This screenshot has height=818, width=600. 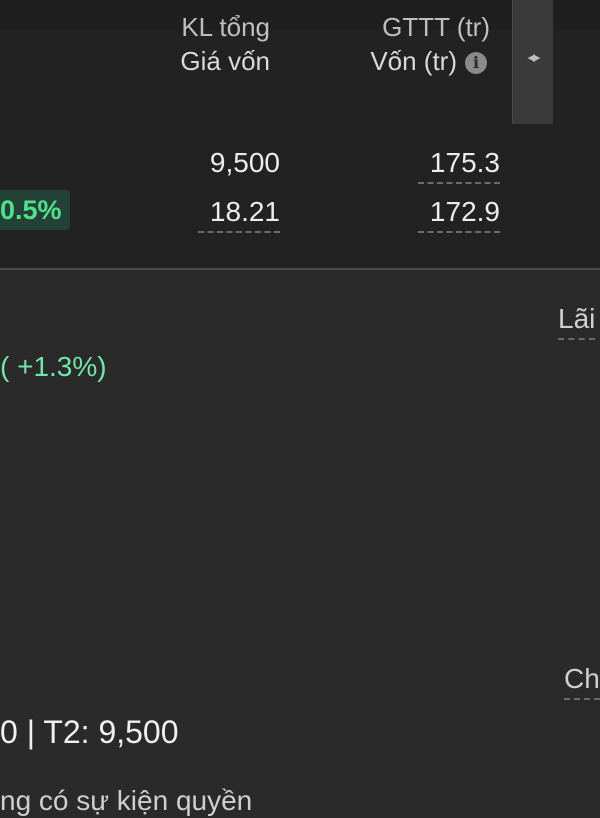 What do you see at coordinates (476, 63) in the screenshot?
I see `info-icon: i` at bounding box center [476, 63].